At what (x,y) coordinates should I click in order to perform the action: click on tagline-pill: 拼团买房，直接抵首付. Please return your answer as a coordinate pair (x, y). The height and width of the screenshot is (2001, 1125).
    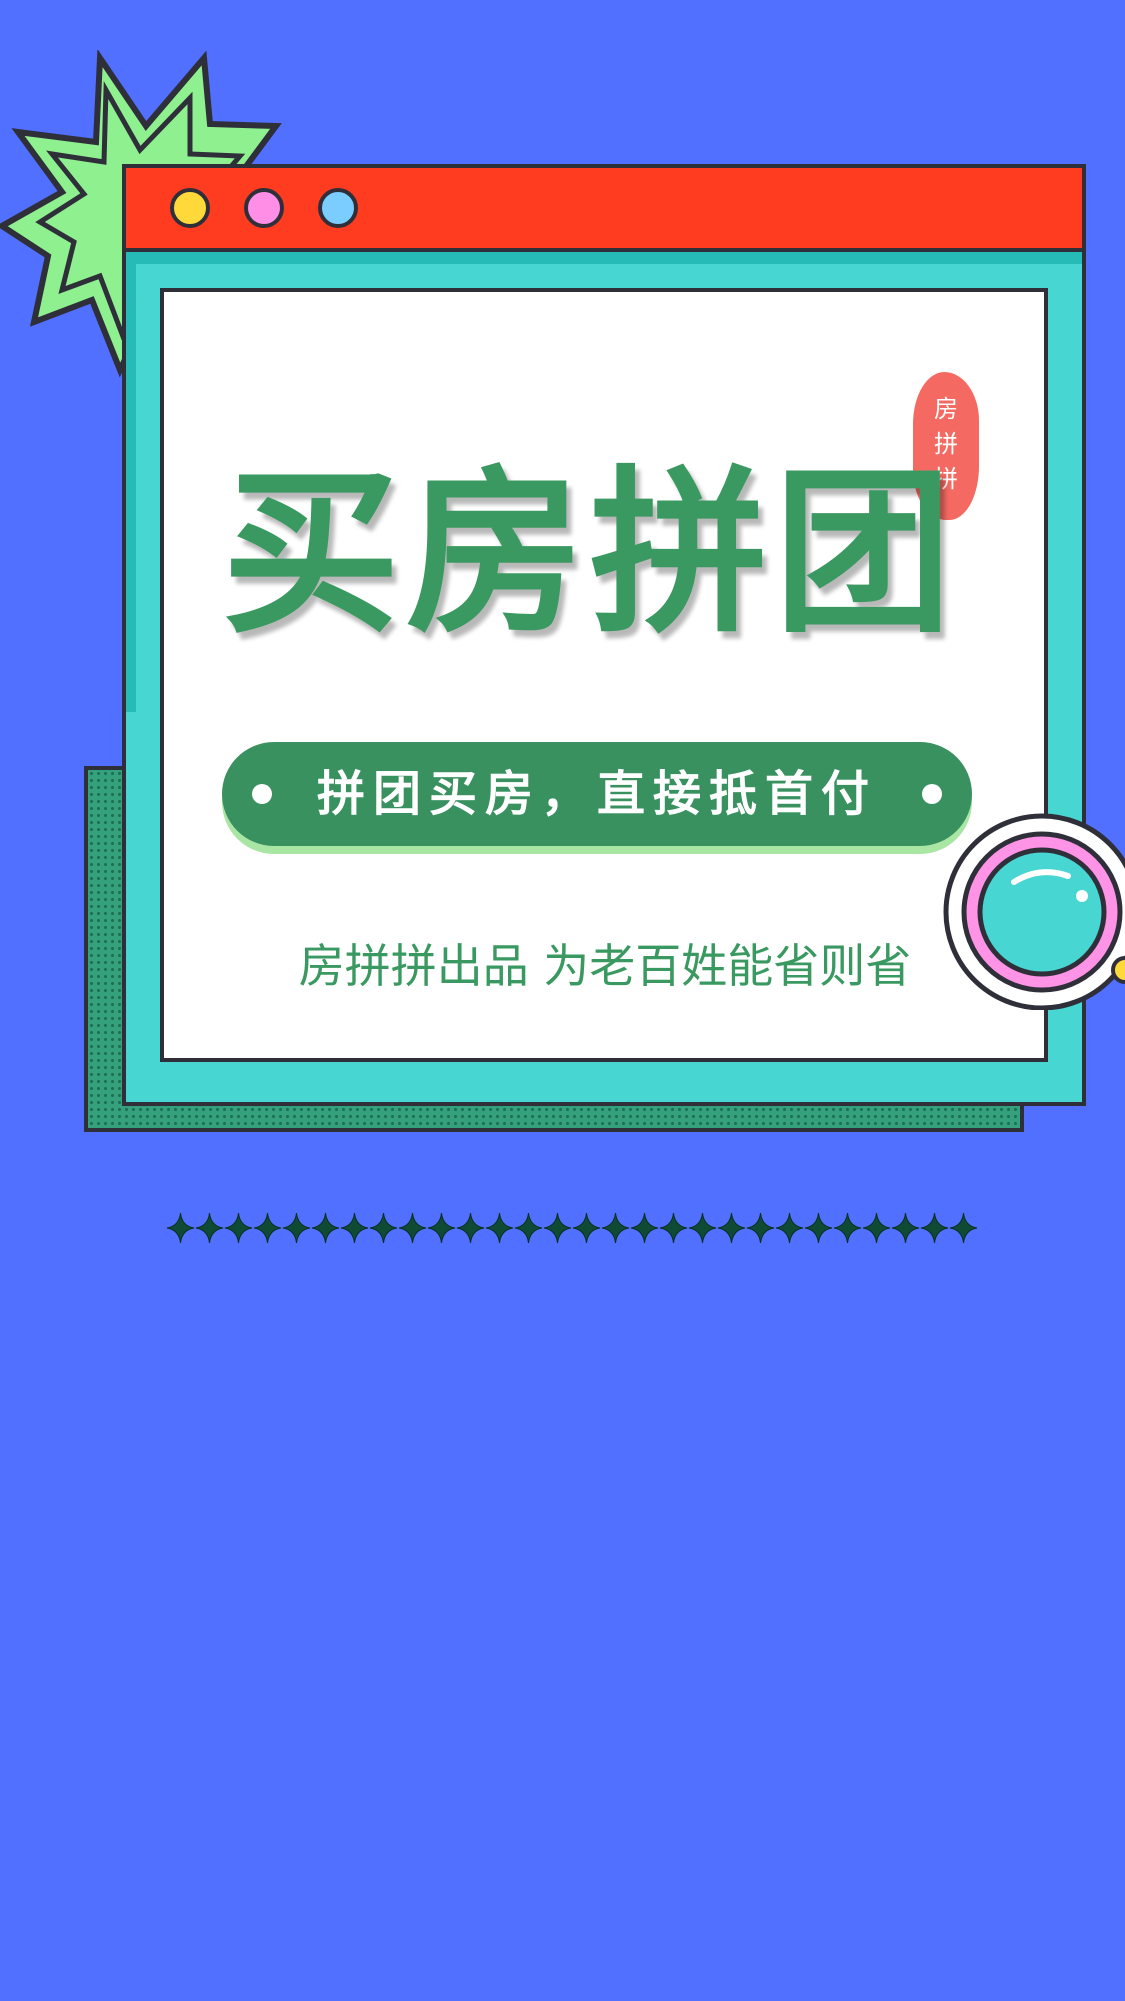
    Looking at the image, I should click on (597, 794).